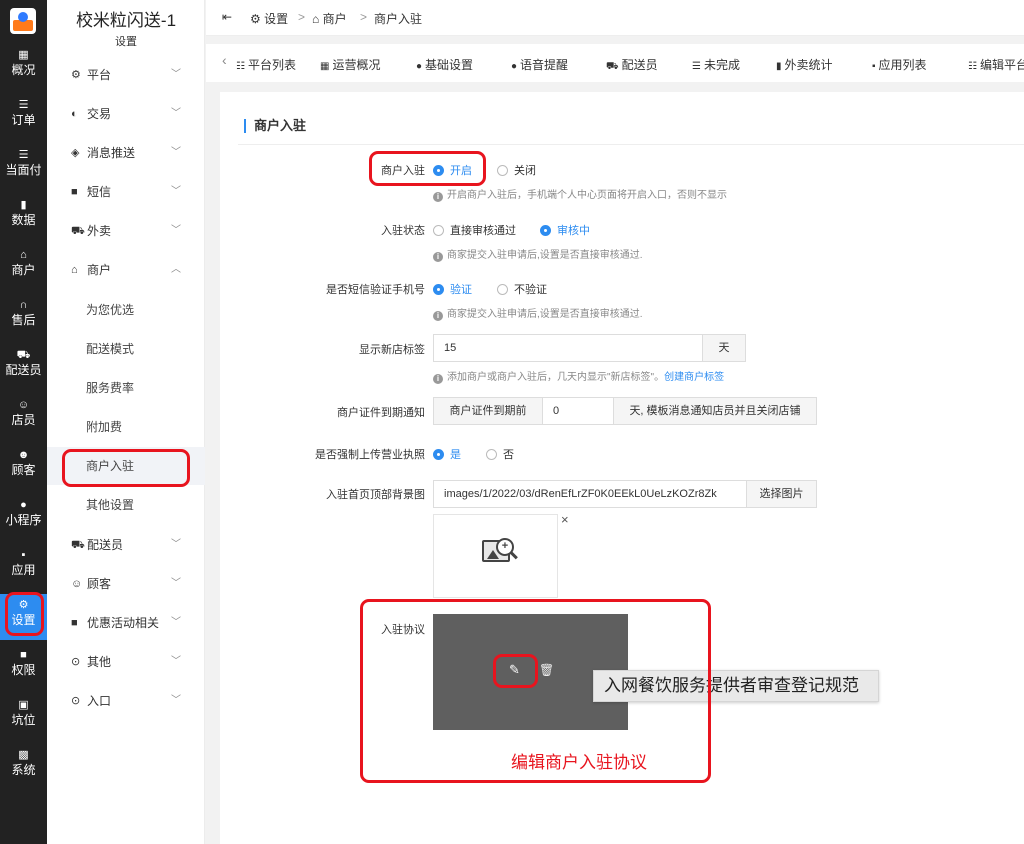  What do you see at coordinates (694, 377) in the screenshot?
I see `create-merchant-tag-link: 创建商户标签` at bounding box center [694, 377].